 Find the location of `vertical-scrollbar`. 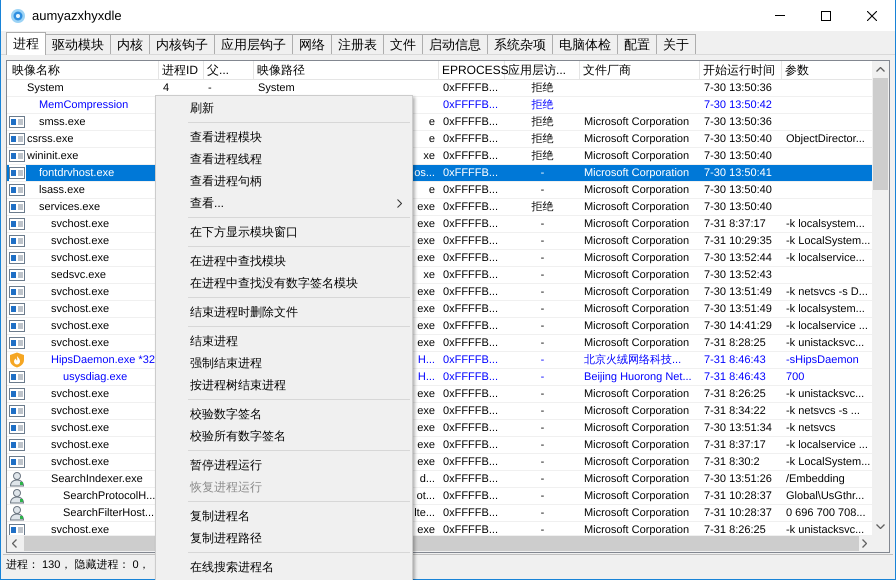

vertical-scrollbar is located at coordinates (880, 298).